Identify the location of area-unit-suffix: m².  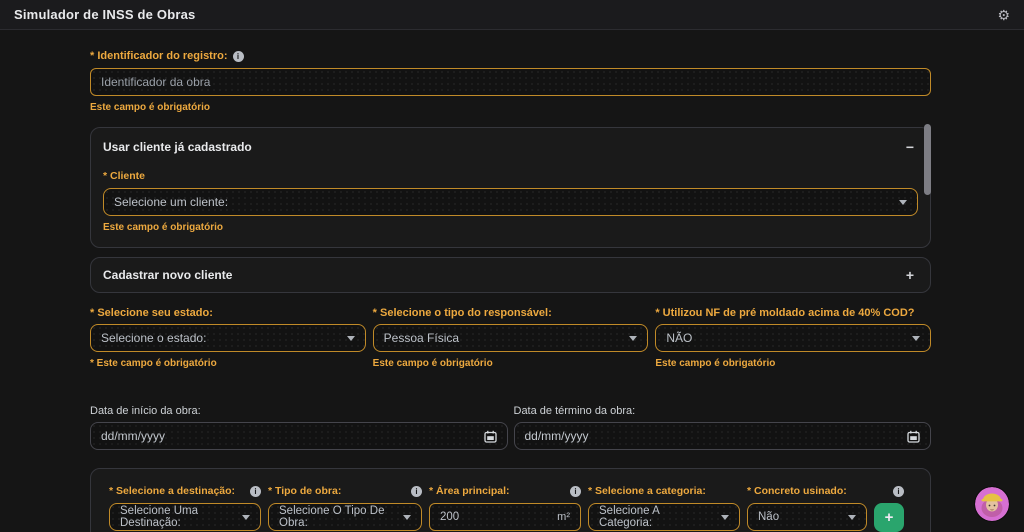
(563, 517).